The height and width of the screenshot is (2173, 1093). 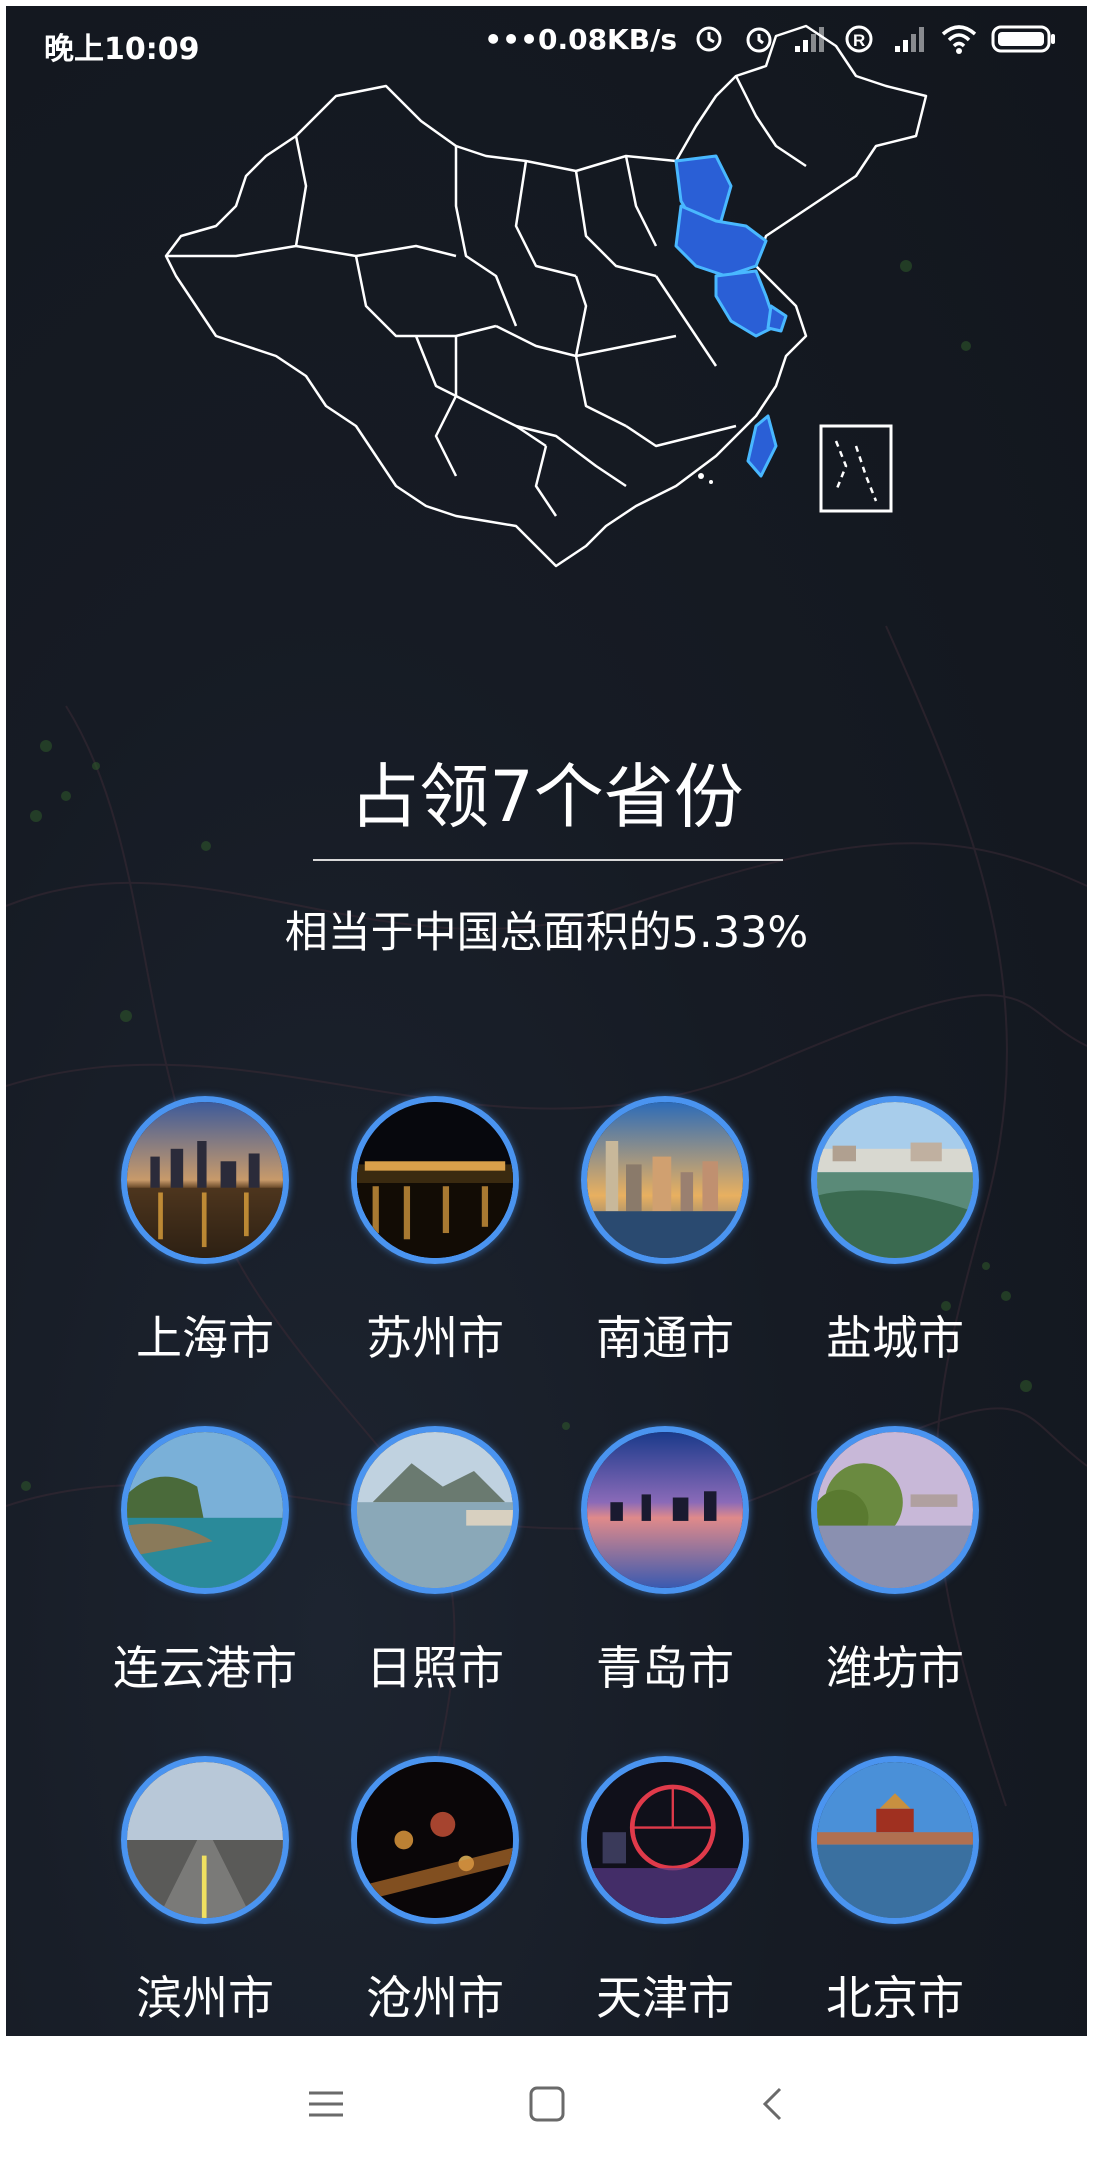 I want to click on city-name: 盐城市, so click(x=895, y=1335).